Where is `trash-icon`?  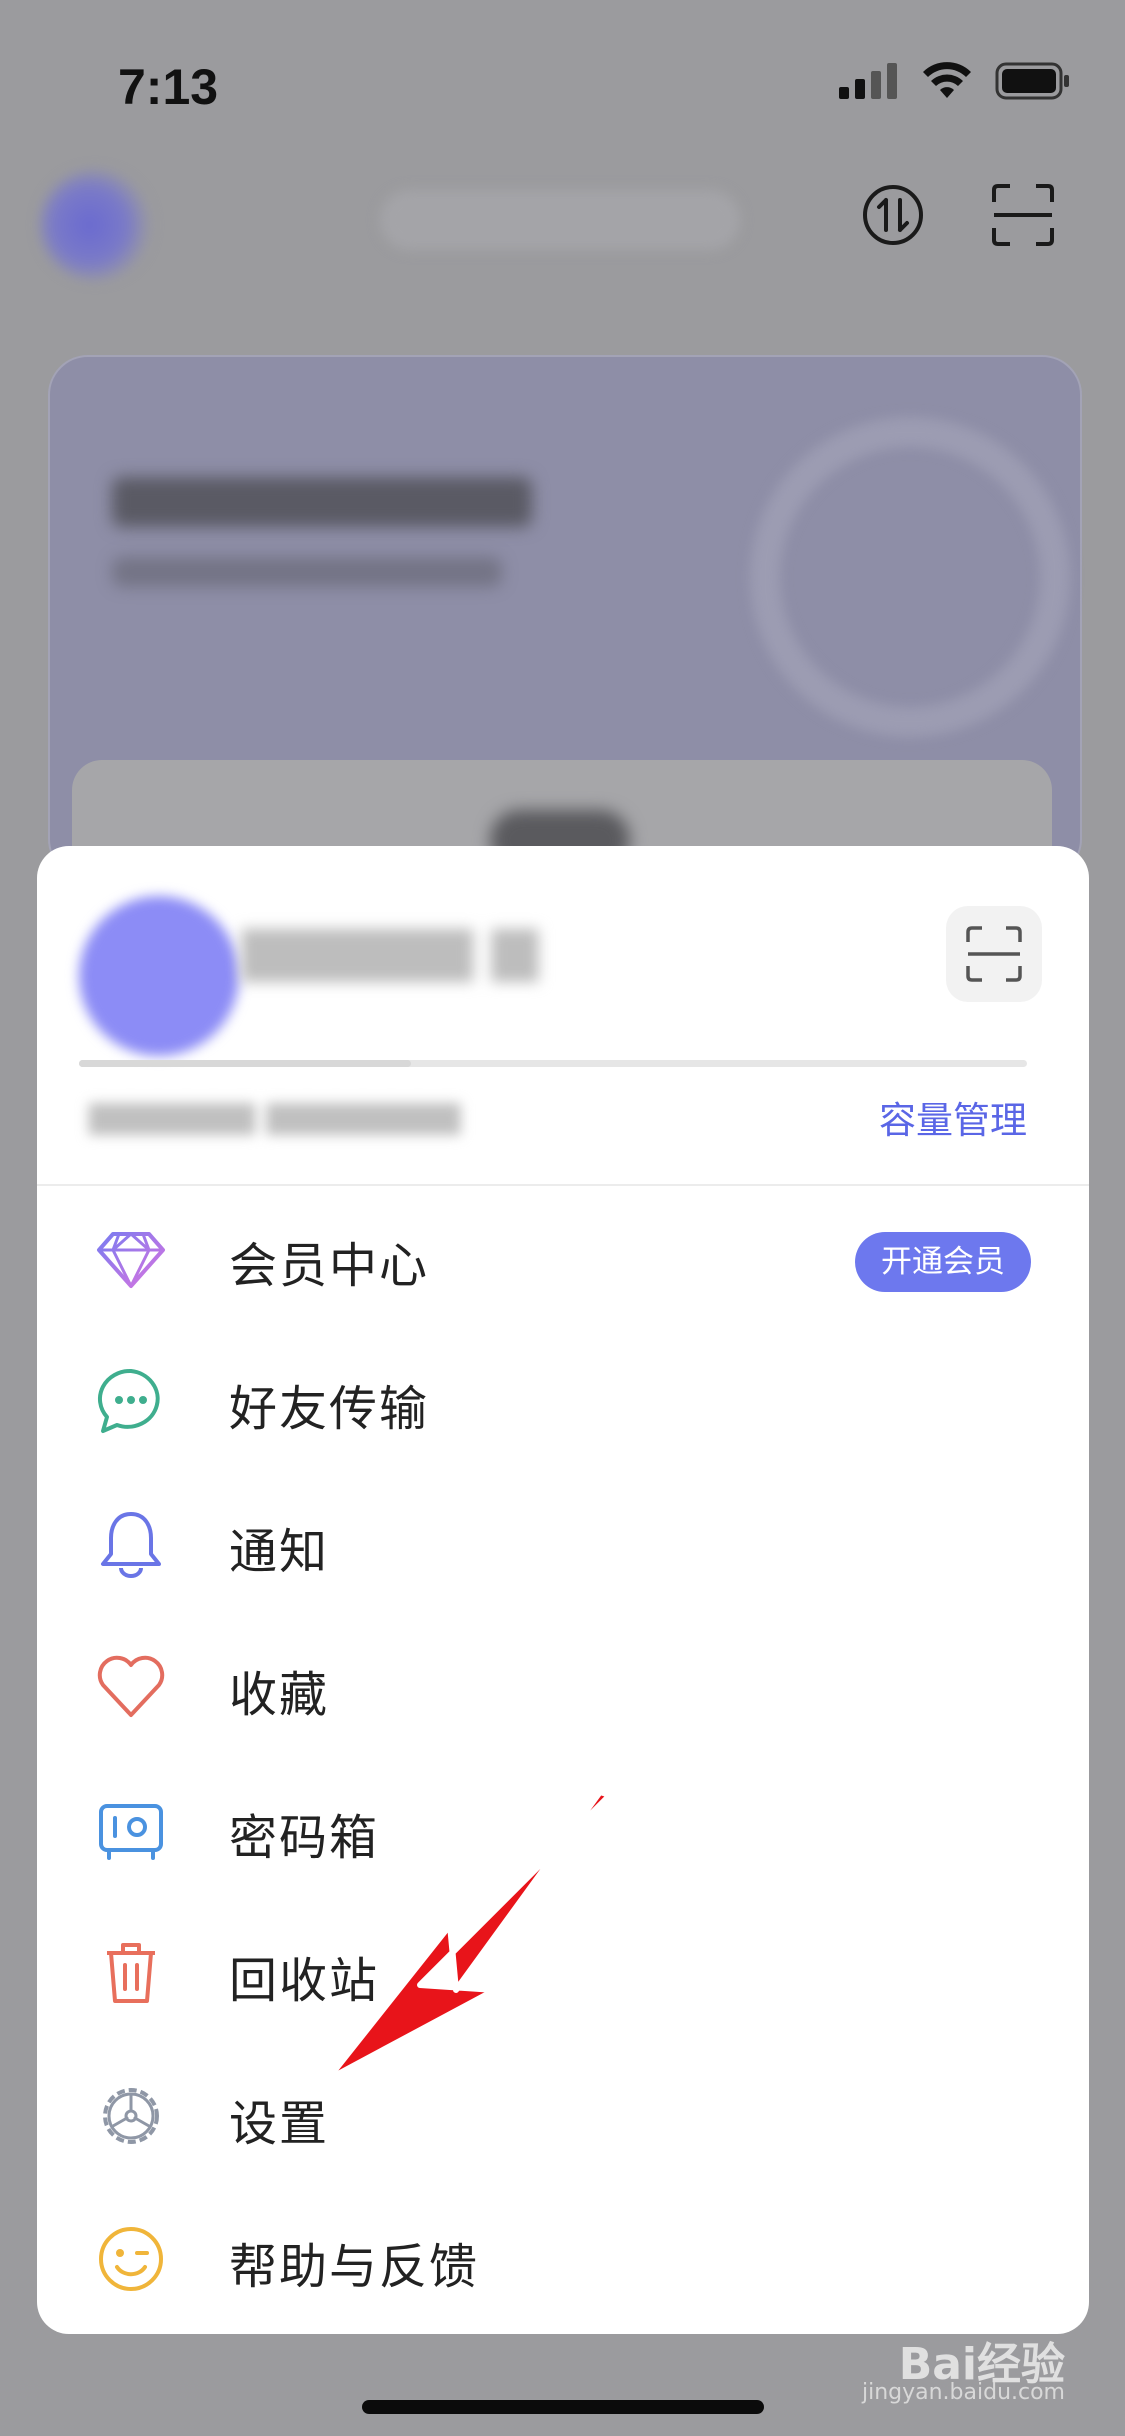 trash-icon is located at coordinates (131, 1973).